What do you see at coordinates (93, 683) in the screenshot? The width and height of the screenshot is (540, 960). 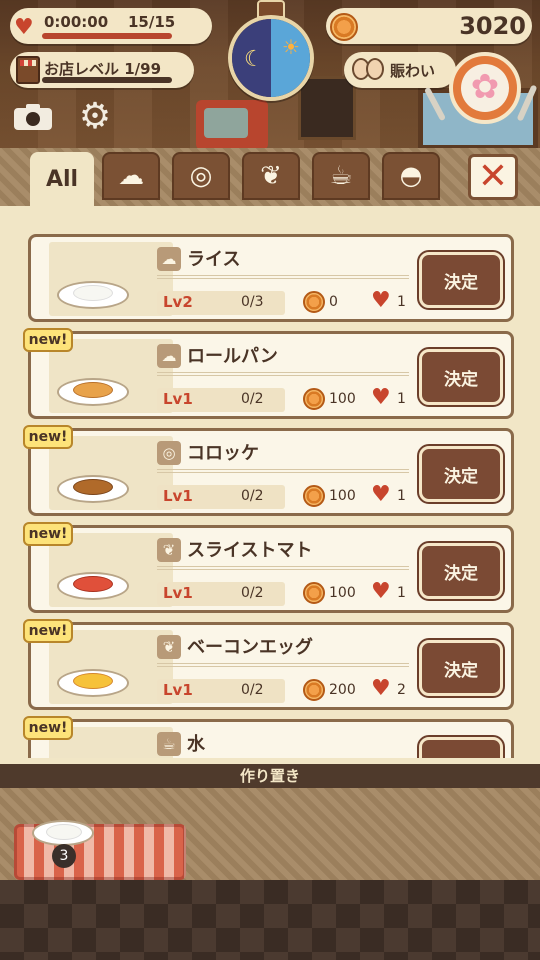 I see `bacon-egg-plate` at bounding box center [93, 683].